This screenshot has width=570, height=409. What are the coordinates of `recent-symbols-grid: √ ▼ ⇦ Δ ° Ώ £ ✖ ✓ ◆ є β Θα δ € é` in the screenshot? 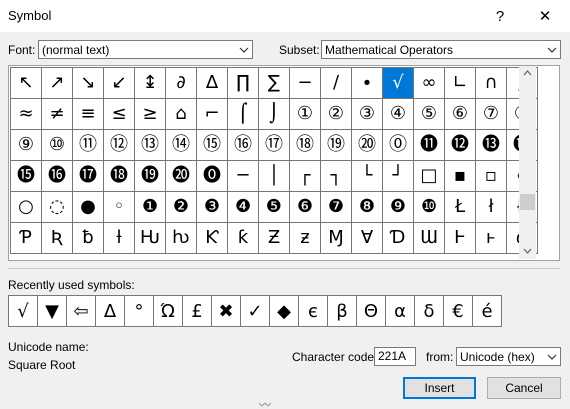 It's located at (255, 311).